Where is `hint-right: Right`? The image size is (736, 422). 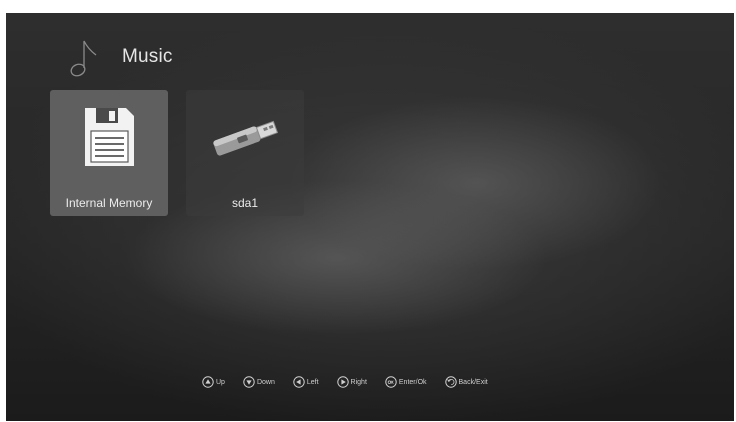 hint-right: Right is located at coordinates (351, 382).